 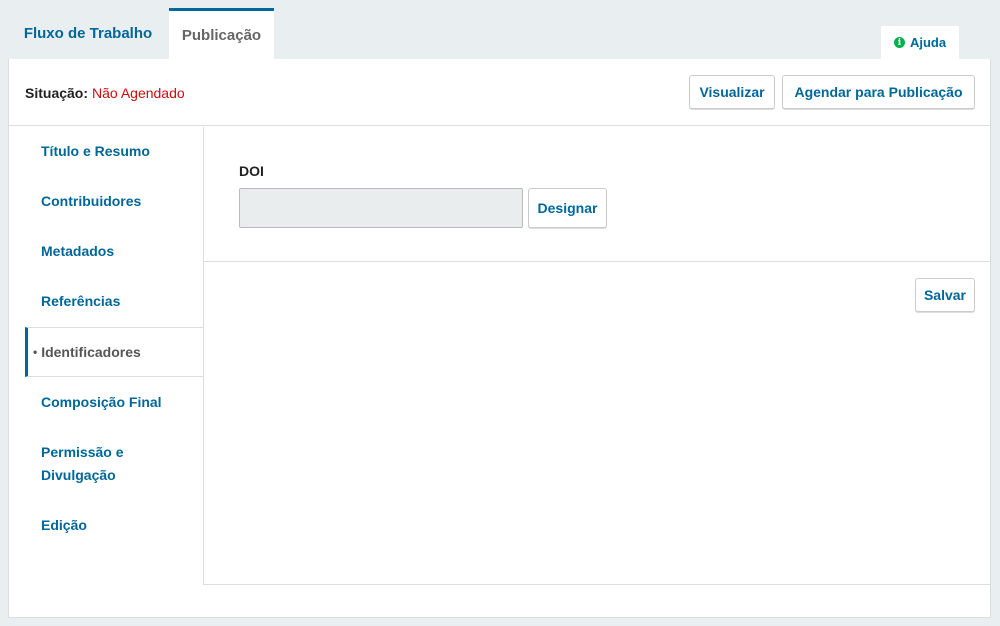 I want to click on save-button: Salvar, so click(x=945, y=295).